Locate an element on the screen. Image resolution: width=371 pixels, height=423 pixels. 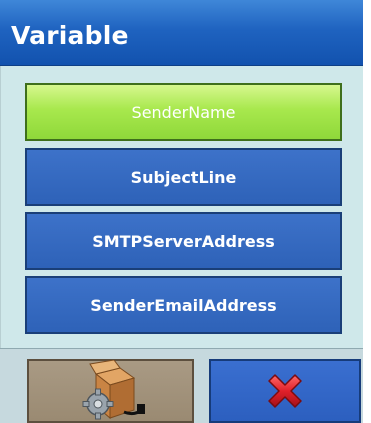
variable-item-smtp-server-address: SMTPServerAddress is located at coordinates (183, 241).